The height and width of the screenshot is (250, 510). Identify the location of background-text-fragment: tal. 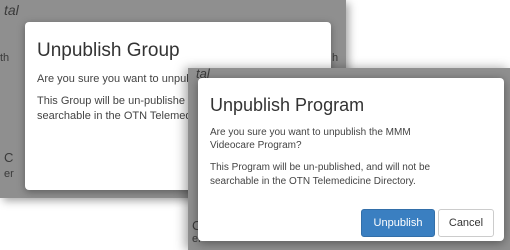
(11, 10).